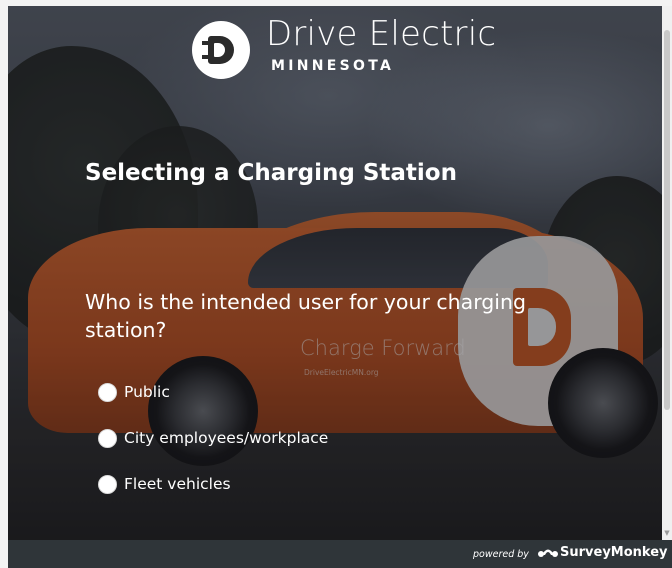 The width and height of the screenshot is (672, 568). I want to click on scrollbar-thumb, so click(667, 220).